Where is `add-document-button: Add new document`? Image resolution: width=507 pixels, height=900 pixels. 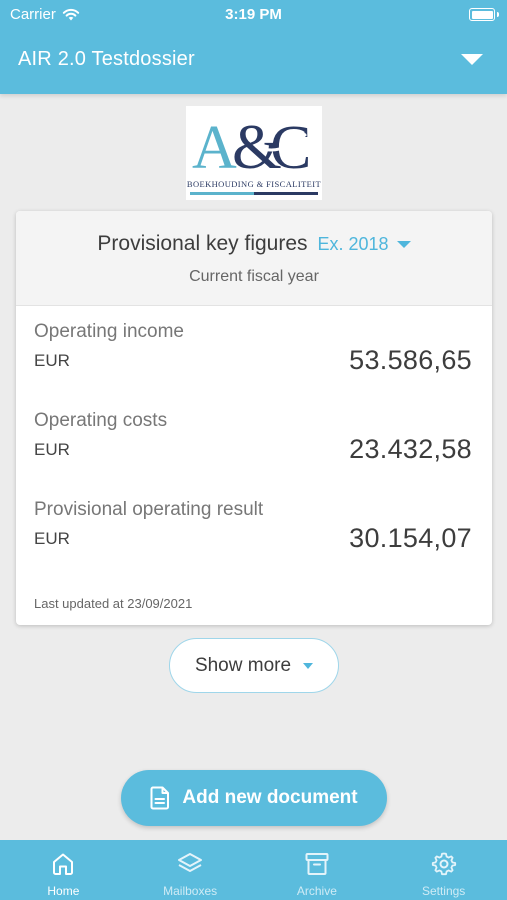
add-document-button: Add new document is located at coordinates (254, 798).